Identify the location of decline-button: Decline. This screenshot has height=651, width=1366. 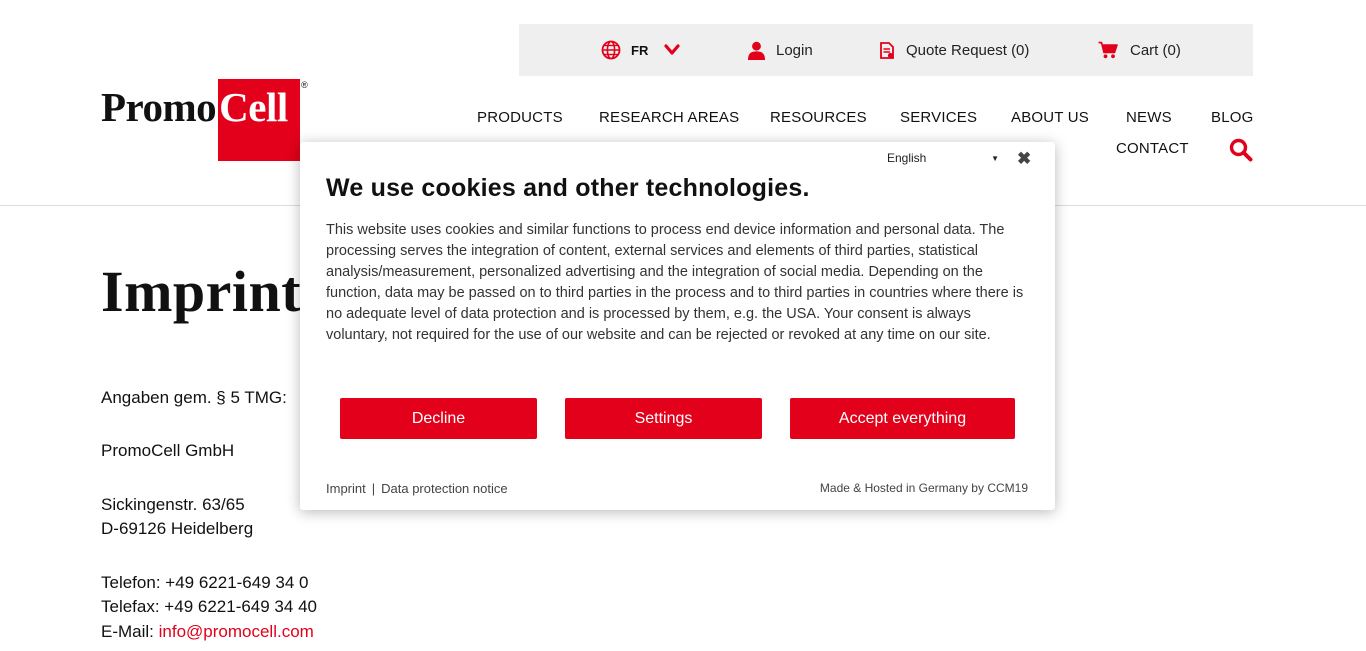
(438, 418).